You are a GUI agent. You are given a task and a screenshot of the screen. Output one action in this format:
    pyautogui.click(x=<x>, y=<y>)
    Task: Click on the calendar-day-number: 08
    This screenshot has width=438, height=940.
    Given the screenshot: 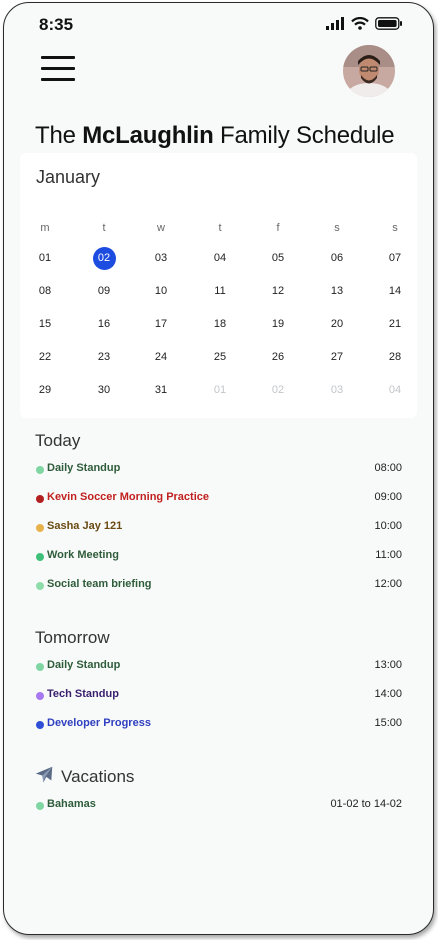 What is the action you would take?
    pyautogui.click(x=45, y=291)
    